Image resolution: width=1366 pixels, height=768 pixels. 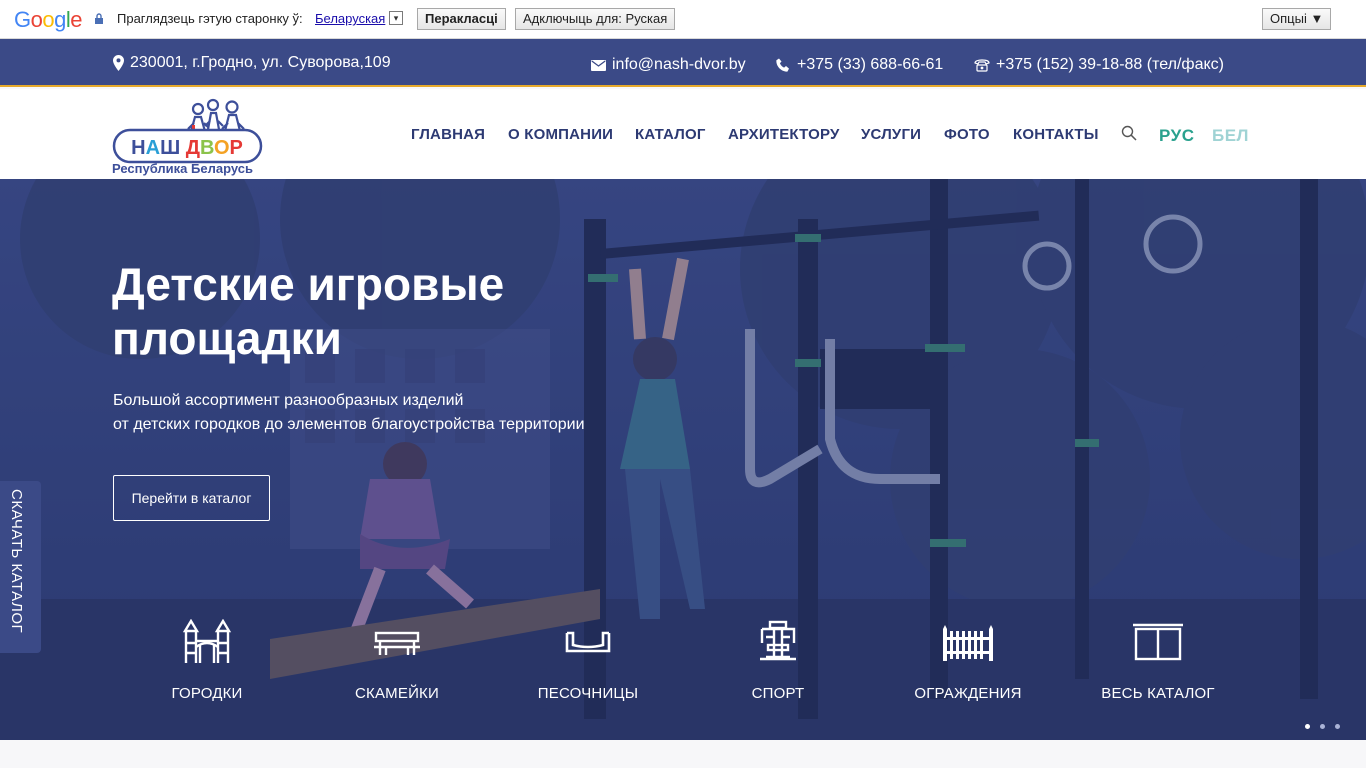 What do you see at coordinates (16, 561) in the screenshot?
I see `download-catalog-label: СКАЧАТЬ КАТАЛОГ` at bounding box center [16, 561].